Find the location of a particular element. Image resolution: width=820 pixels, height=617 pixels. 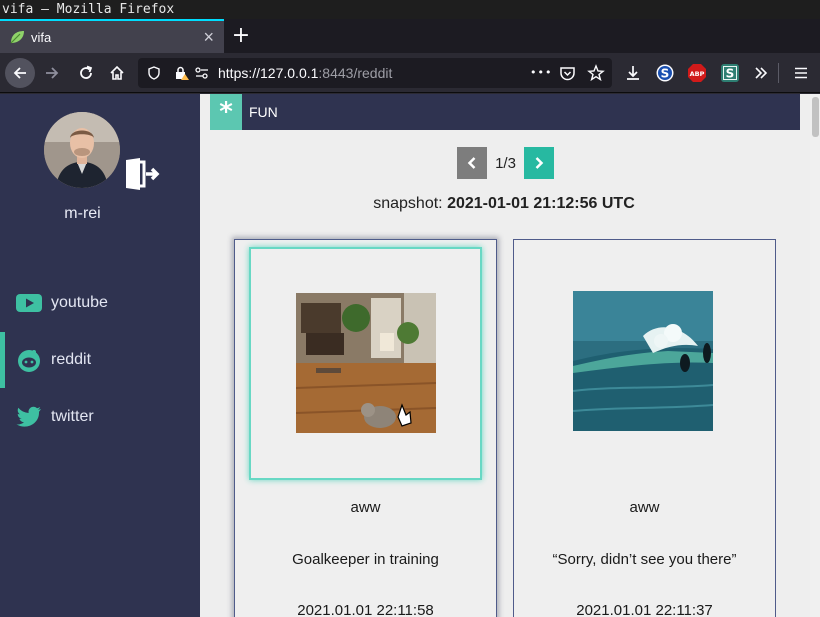

tab-title: vifa is located at coordinates (41, 37).